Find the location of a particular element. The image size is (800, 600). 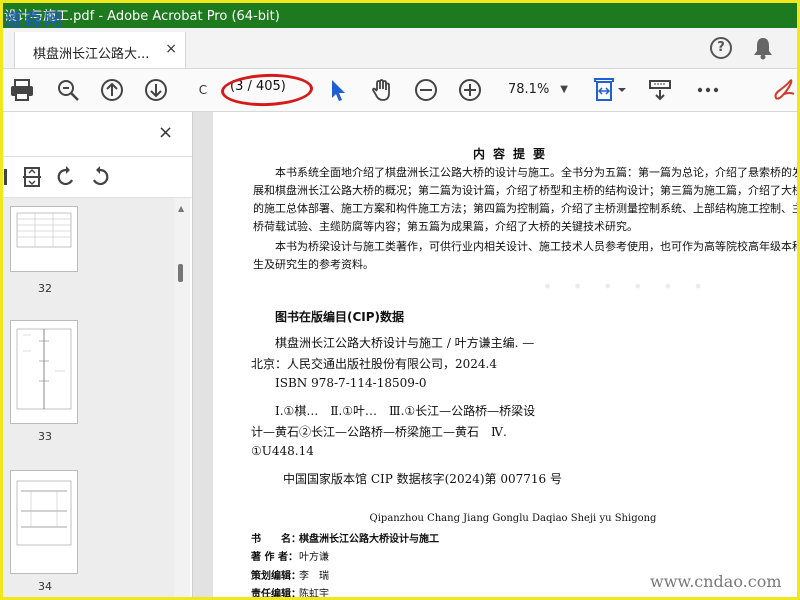

meta-key: 策划编辑： is located at coordinates (276, 576).